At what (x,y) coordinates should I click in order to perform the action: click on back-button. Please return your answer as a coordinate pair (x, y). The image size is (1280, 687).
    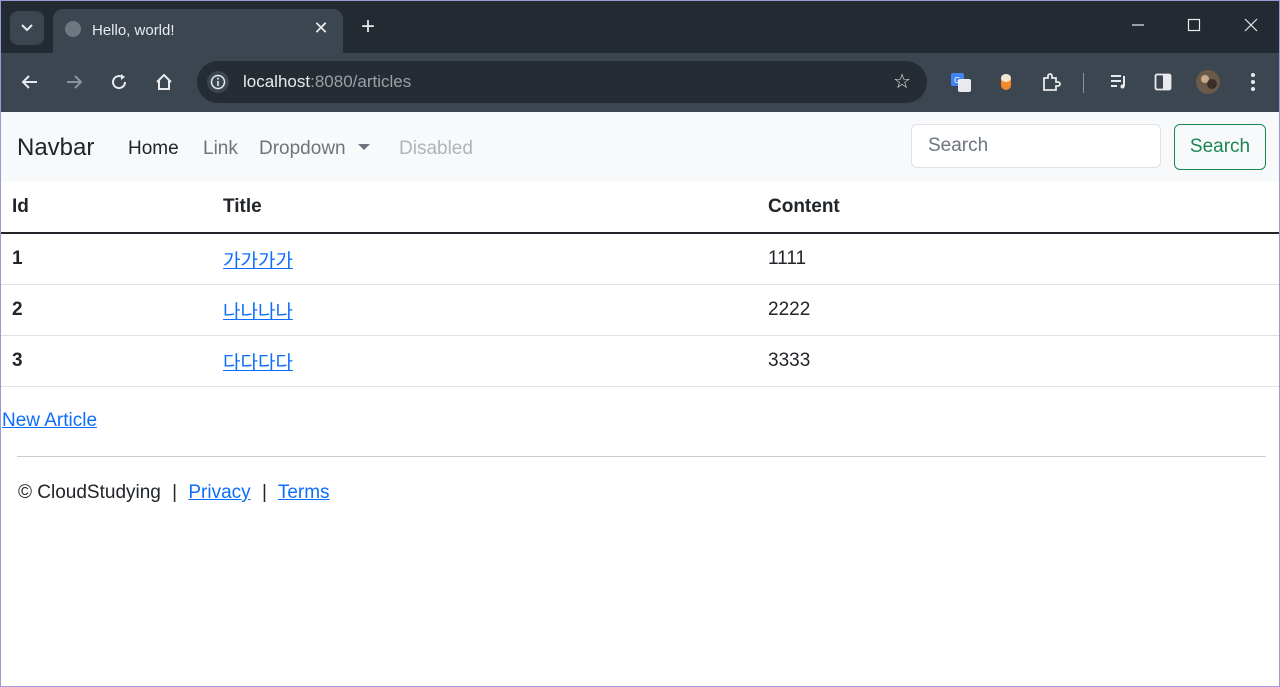
    Looking at the image, I should click on (30, 82).